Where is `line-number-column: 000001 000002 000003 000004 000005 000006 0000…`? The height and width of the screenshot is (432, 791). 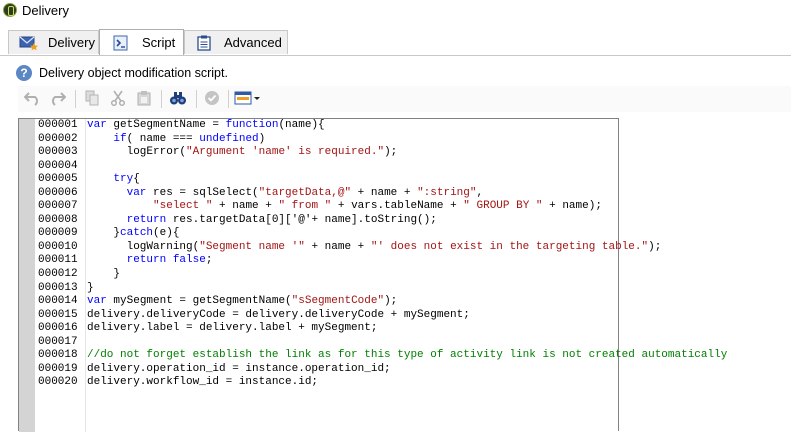
line-number-column: 000001 000002 000003 000004 000005 000006 0000… is located at coordinates (61, 254).